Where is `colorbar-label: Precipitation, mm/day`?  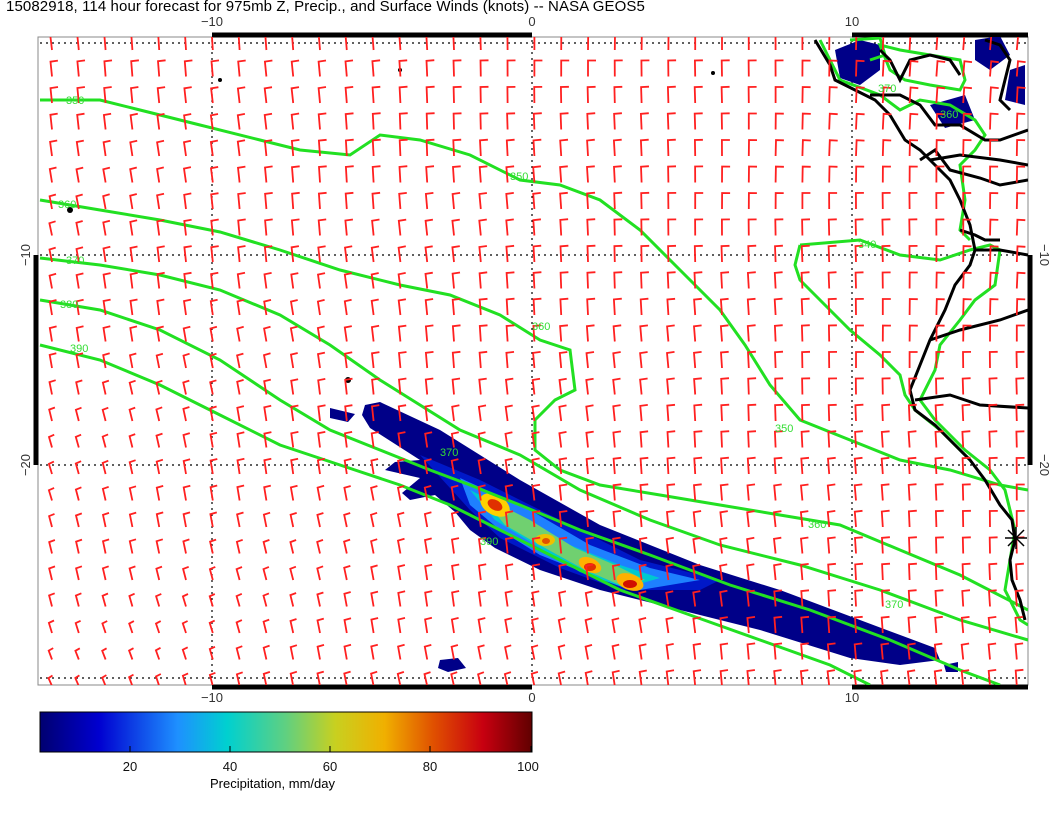 colorbar-label: Precipitation, mm/day is located at coordinates (272, 783).